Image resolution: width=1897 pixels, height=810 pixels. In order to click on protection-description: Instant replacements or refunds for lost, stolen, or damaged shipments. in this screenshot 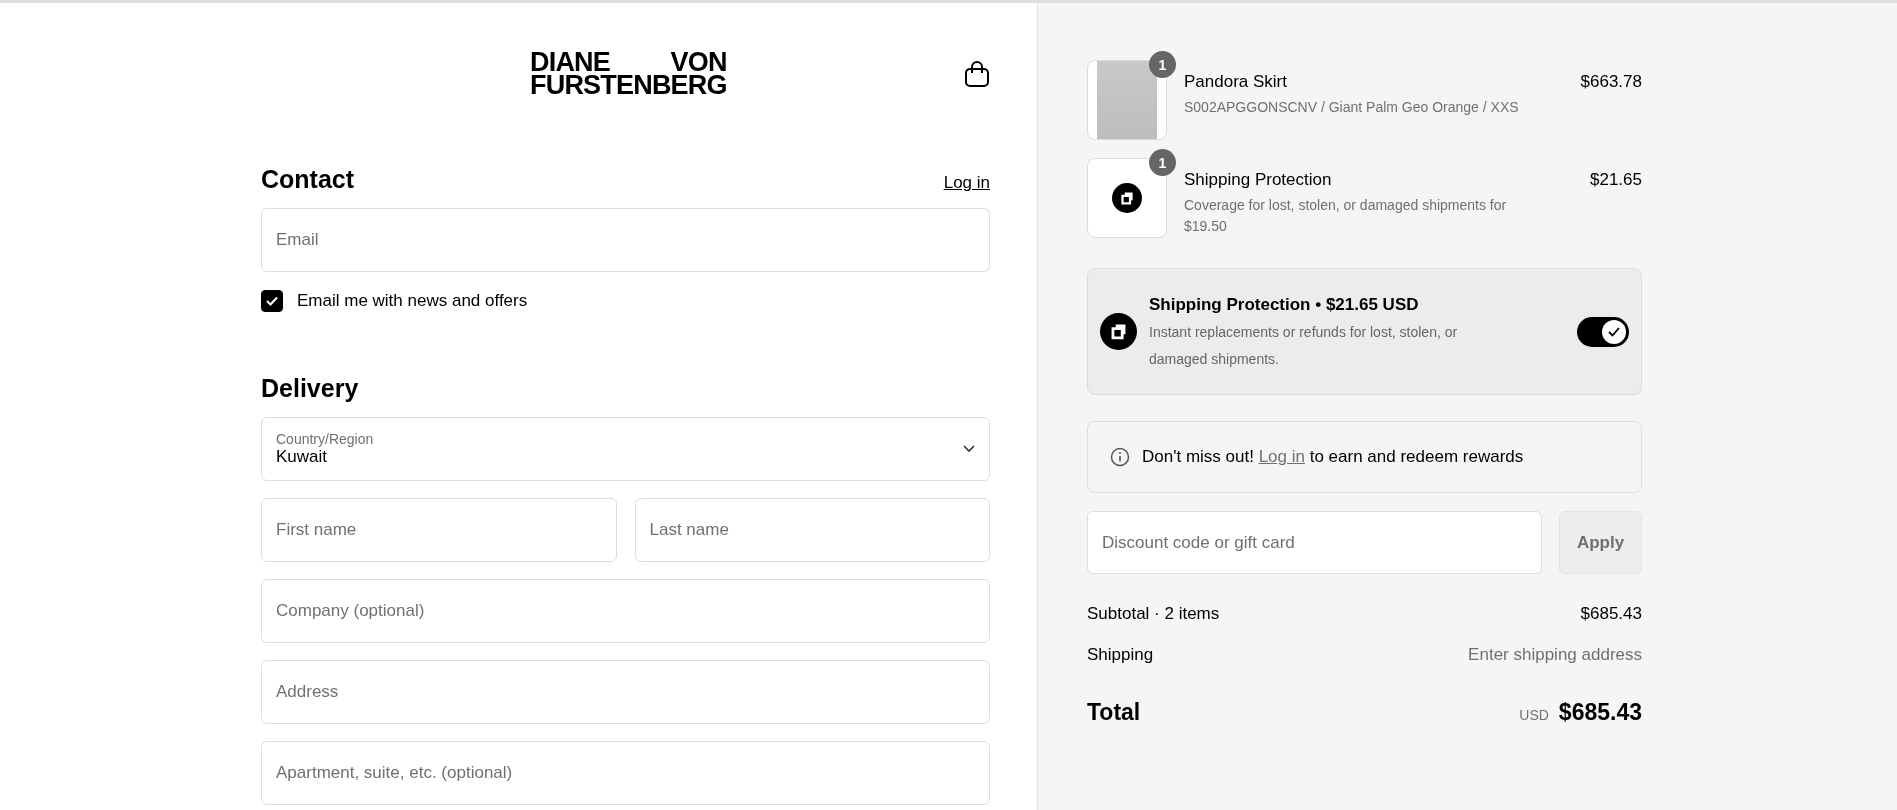, I will do `click(1304, 345)`.